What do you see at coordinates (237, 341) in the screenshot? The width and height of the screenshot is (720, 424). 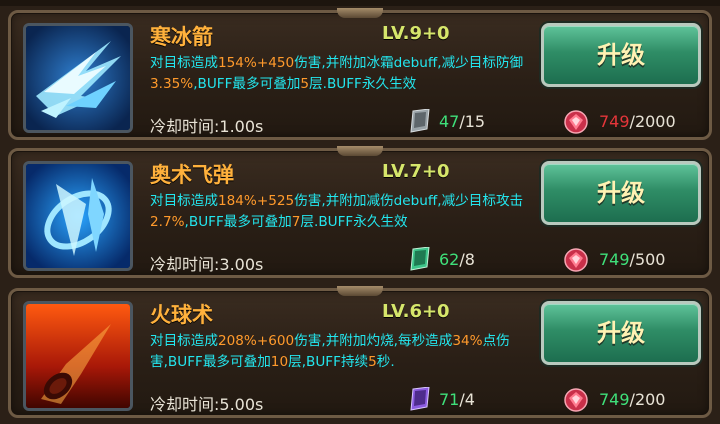 I see `desc-highlight: 208%` at bounding box center [237, 341].